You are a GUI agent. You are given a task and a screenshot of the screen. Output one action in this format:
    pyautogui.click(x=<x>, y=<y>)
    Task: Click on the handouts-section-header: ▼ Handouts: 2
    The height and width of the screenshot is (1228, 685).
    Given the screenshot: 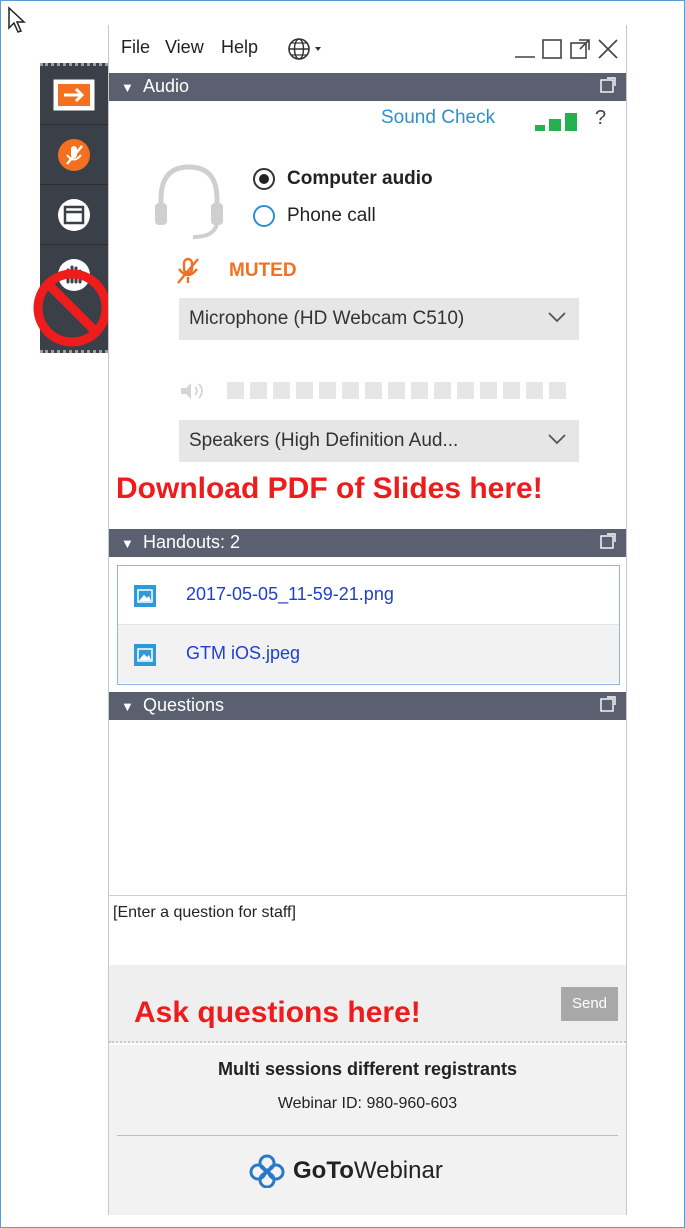 What is the action you would take?
    pyautogui.click(x=367, y=543)
    